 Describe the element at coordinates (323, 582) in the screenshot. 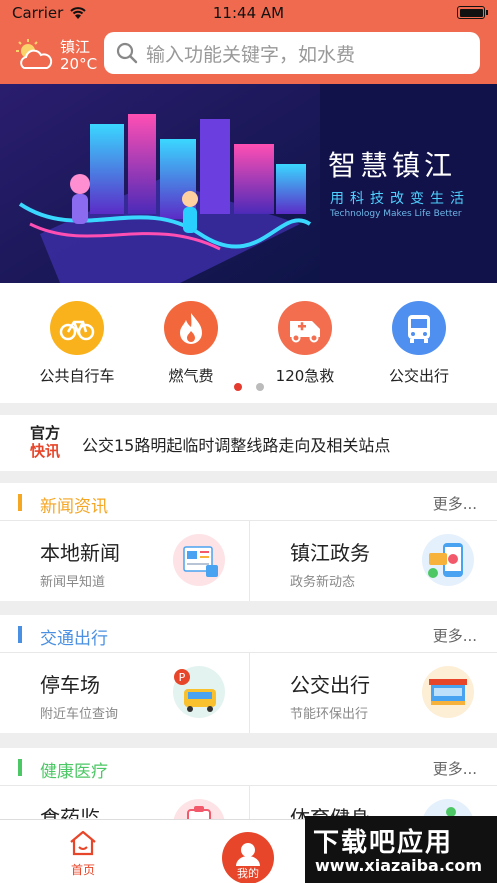

I see `card-subtitle: 政务新动态` at that location.